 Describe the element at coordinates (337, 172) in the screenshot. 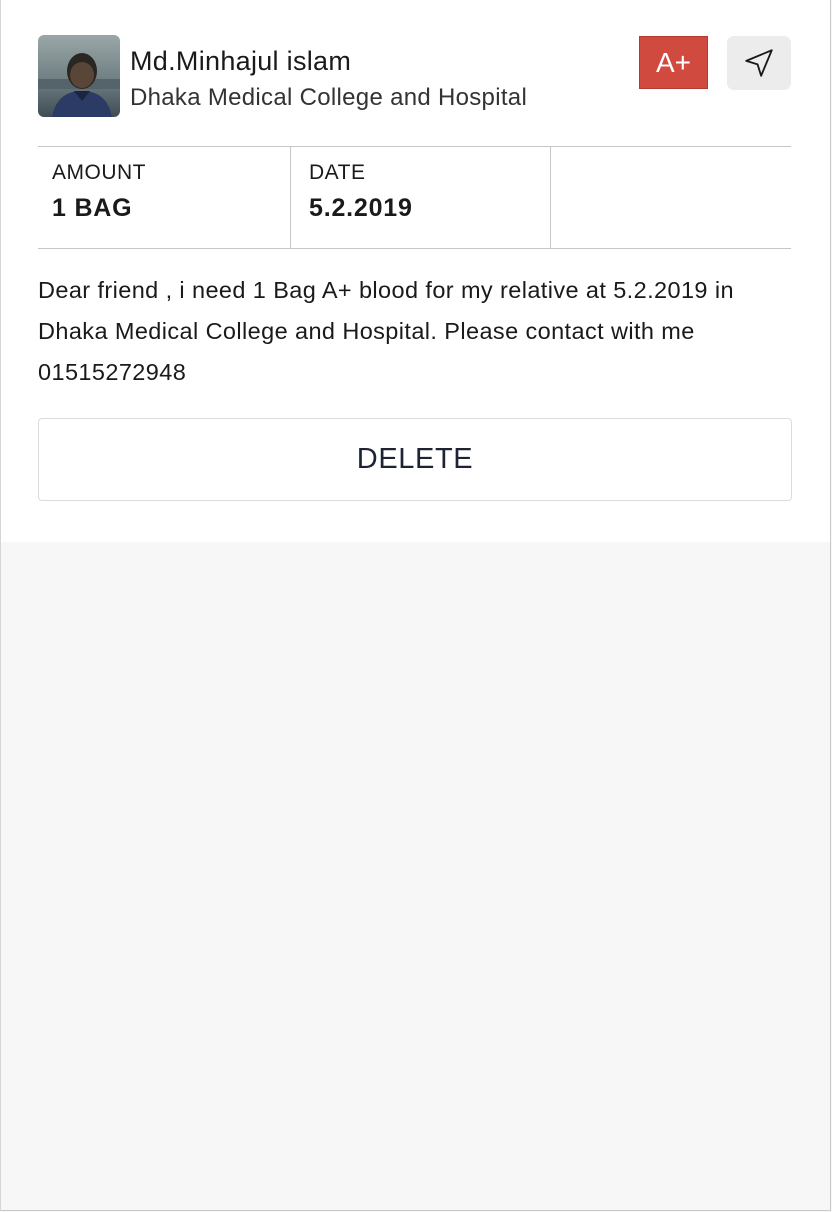

I see `date-label: DATE` at that location.